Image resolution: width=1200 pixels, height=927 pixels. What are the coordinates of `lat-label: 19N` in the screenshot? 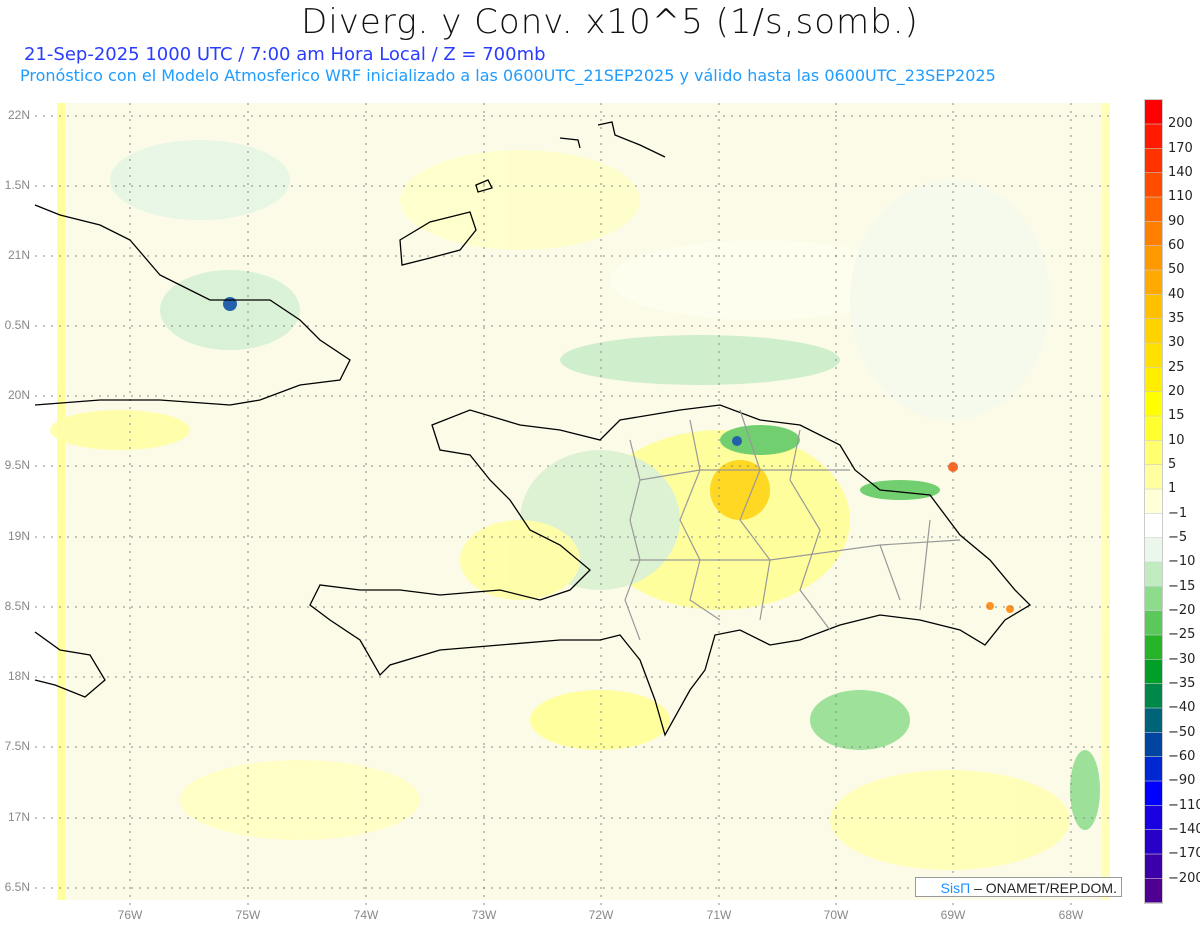 It's located at (18, 536).